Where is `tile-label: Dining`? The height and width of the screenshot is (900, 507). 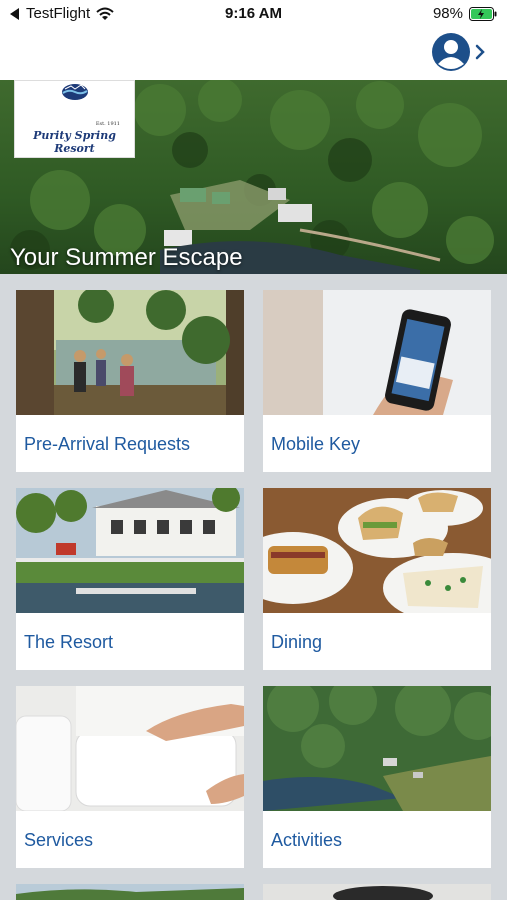 tile-label: Dining is located at coordinates (297, 642).